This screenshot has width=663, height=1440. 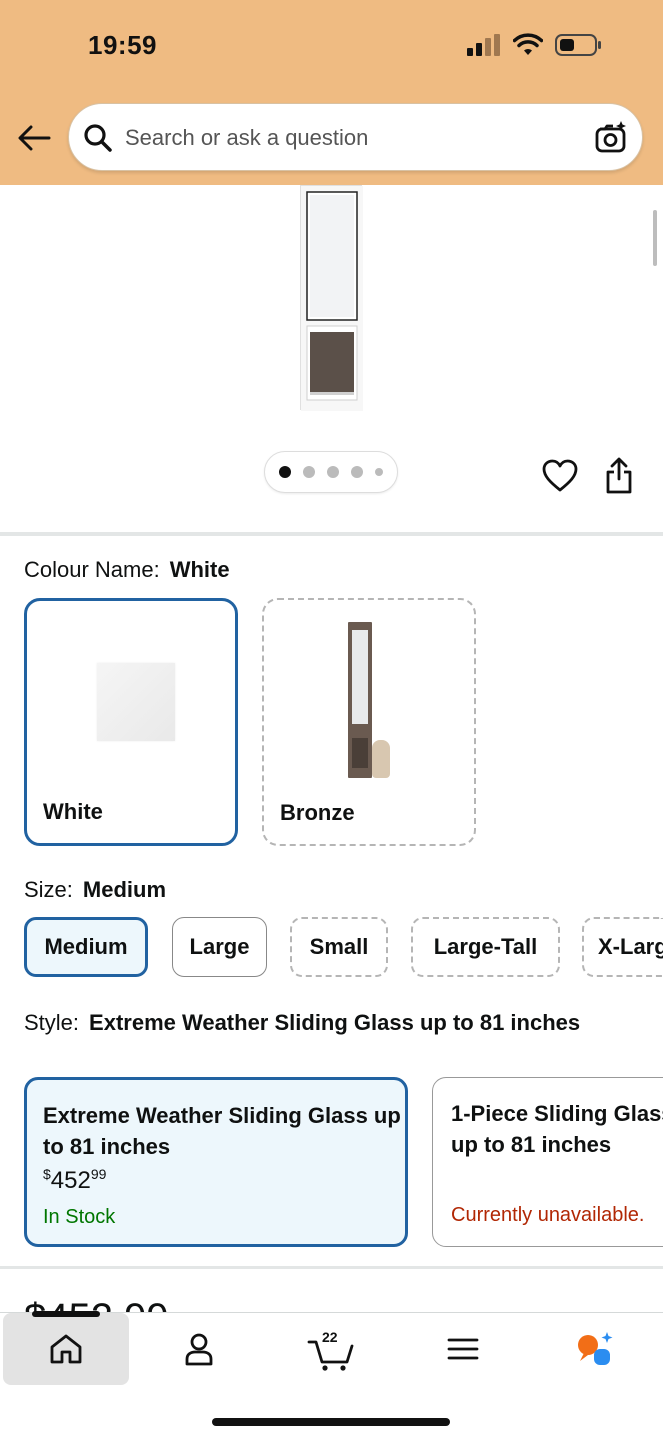 I want to click on colour-label-row: Colour Name: White, so click(x=127, y=570).